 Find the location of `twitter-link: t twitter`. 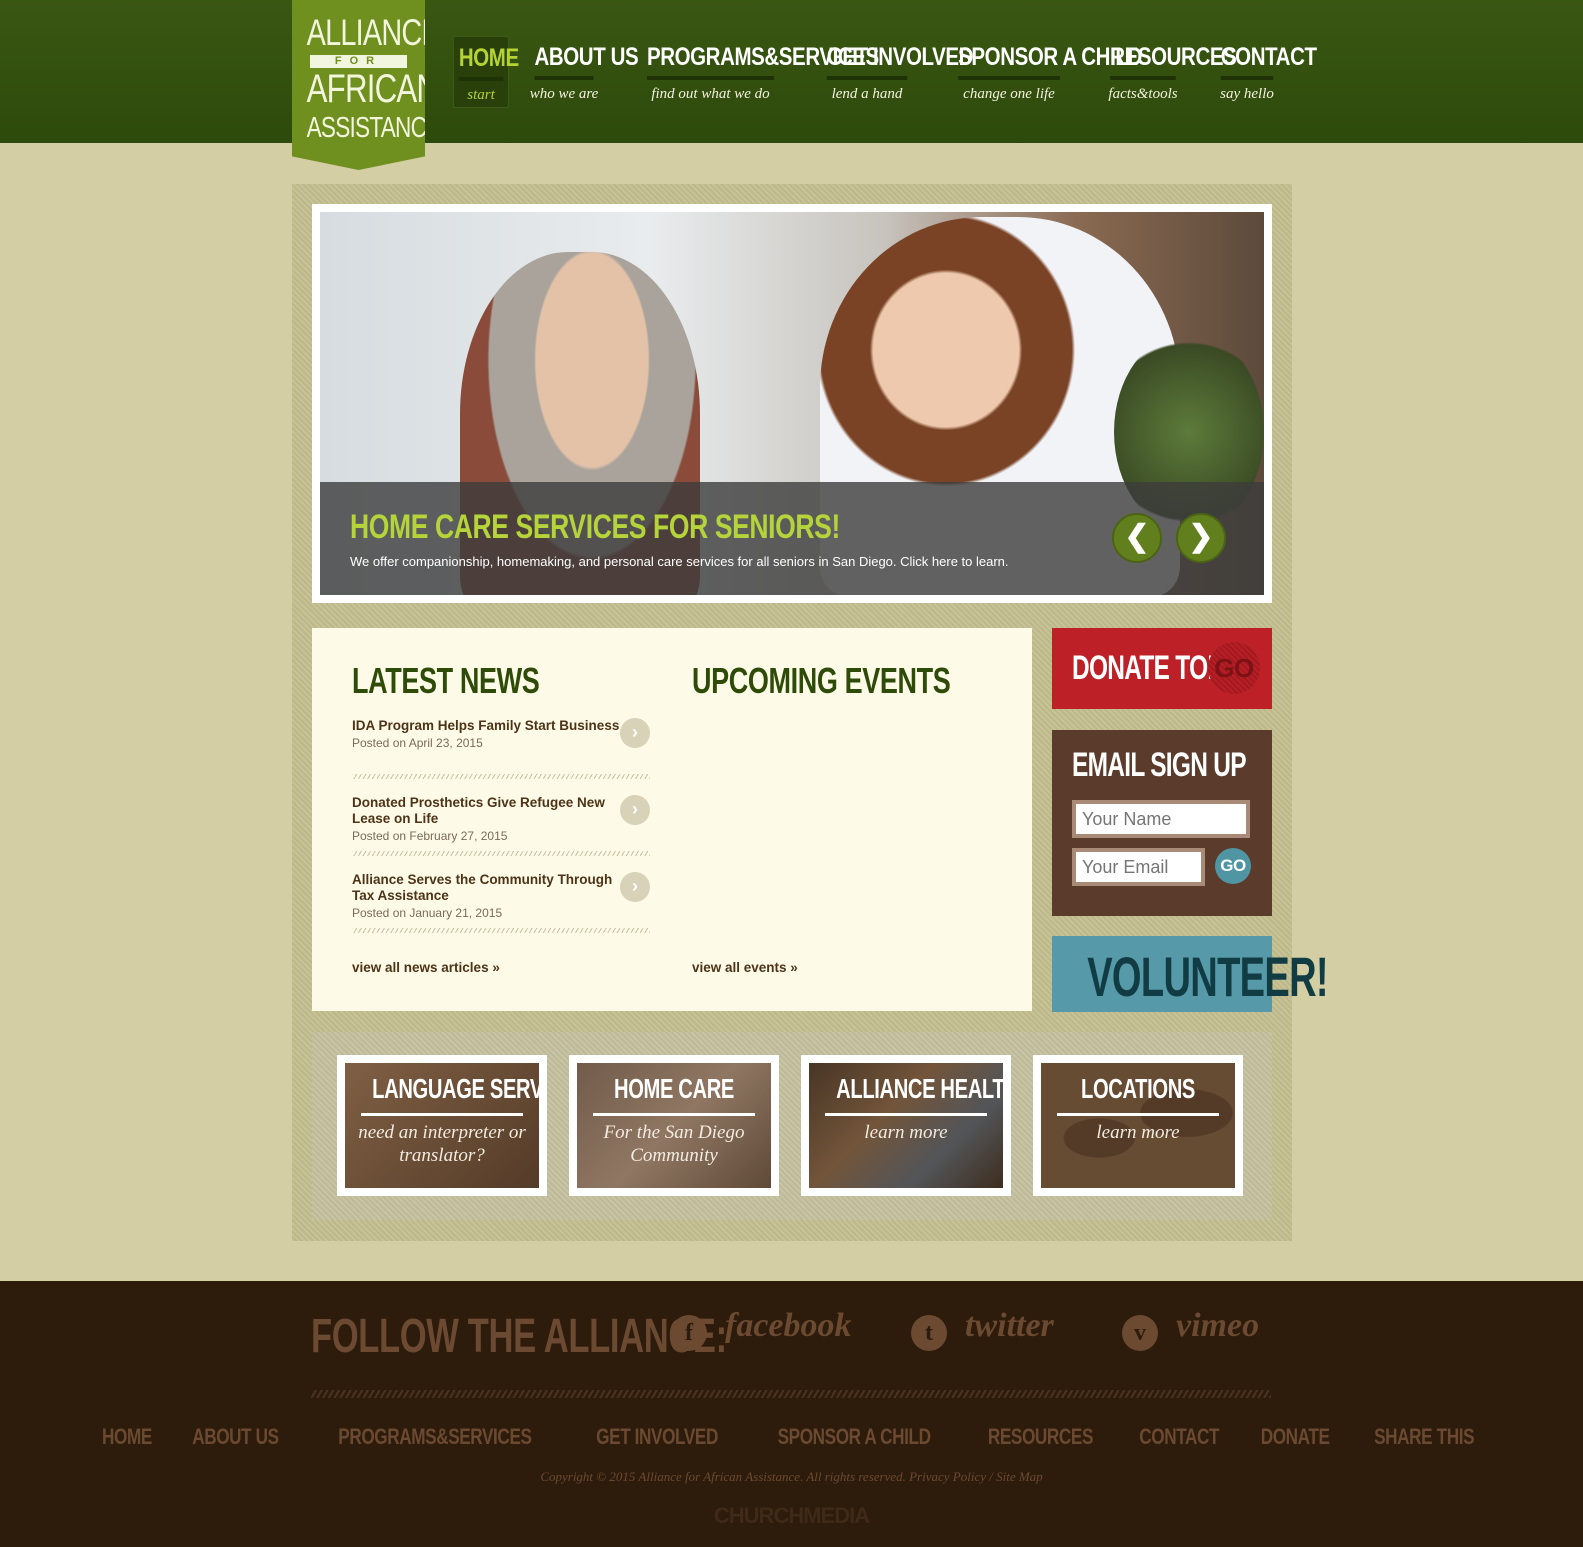

twitter-link: t twitter is located at coordinates (998, 1332).